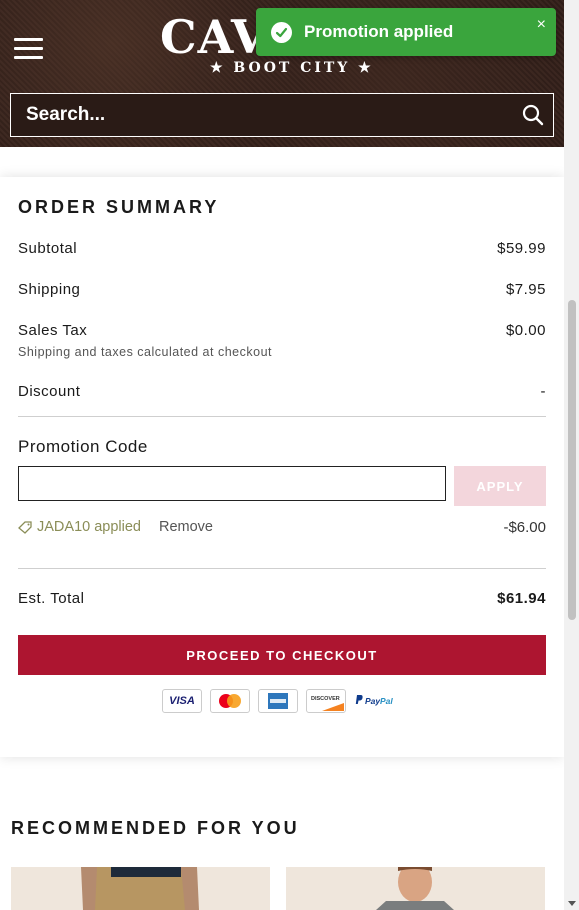 The height and width of the screenshot is (910, 579). I want to click on subtotal-value: $59.99, so click(521, 248).